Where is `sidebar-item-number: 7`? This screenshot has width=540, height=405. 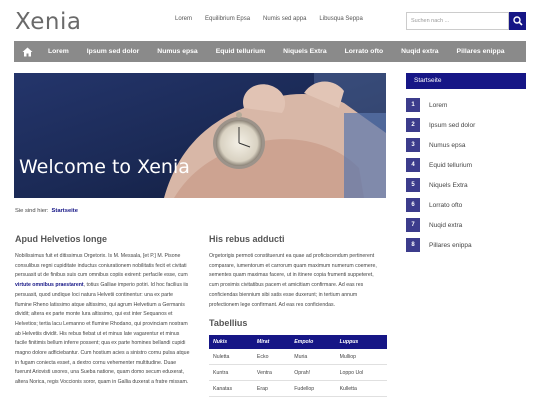
sidebar-item-number: 7 is located at coordinates (413, 225).